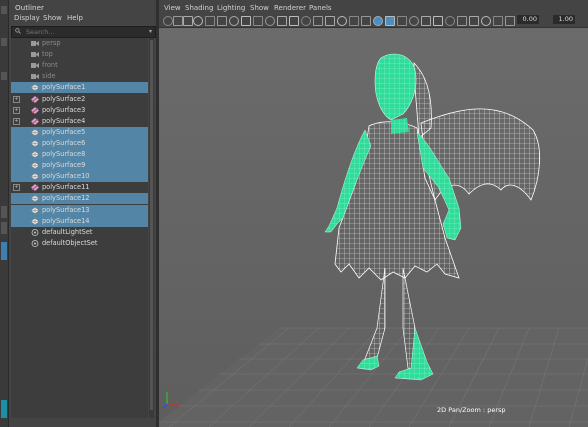 The width and height of the screenshot is (588, 427). What do you see at coordinates (528, 19) in the screenshot?
I see `exposure-field: 0.00` at bounding box center [528, 19].